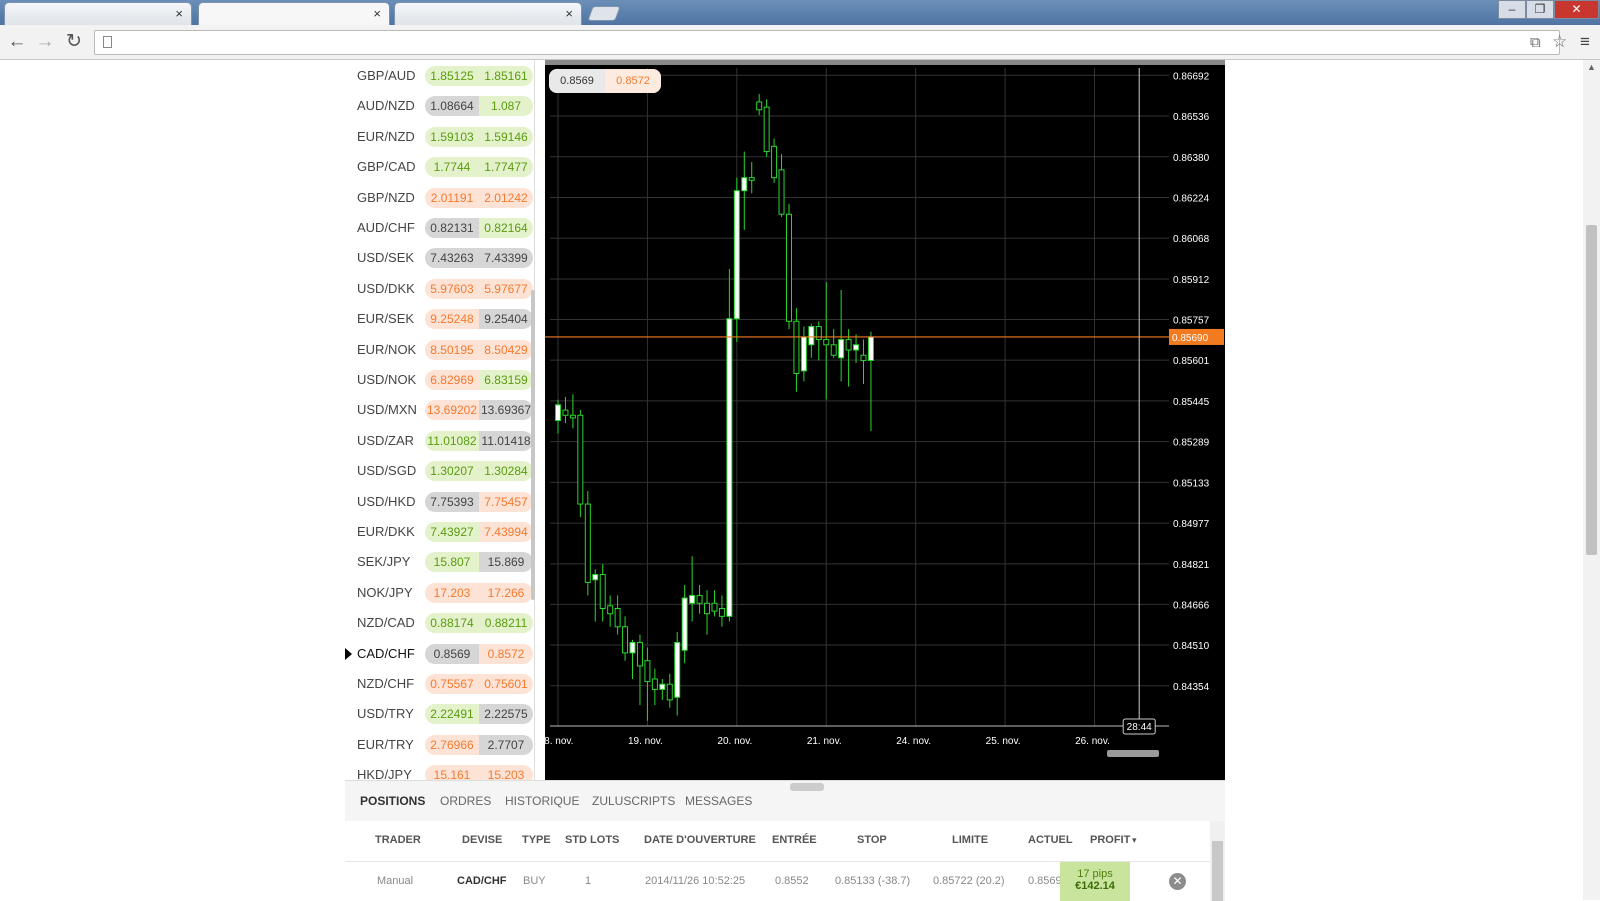 The image size is (1600, 901). What do you see at coordinates (872, 840) in the screenshot?
I see `col-stop: STOP` at bounding box center [872, 840].